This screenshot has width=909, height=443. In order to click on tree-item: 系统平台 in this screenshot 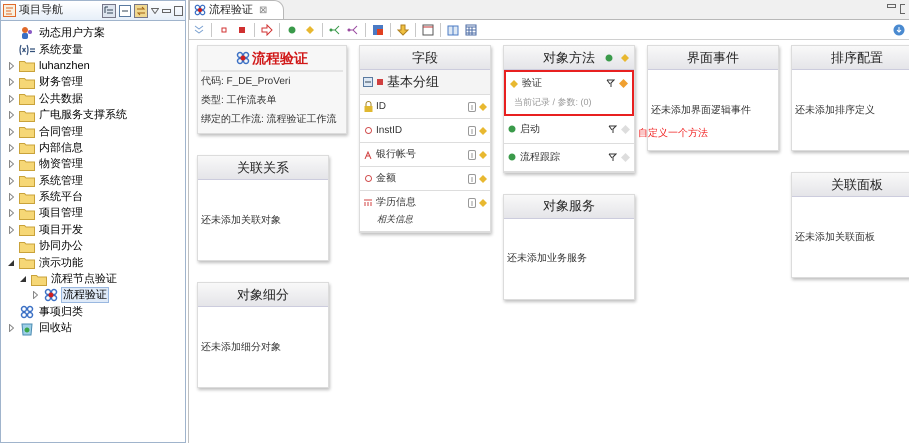, I will do `click(61, 197)`.